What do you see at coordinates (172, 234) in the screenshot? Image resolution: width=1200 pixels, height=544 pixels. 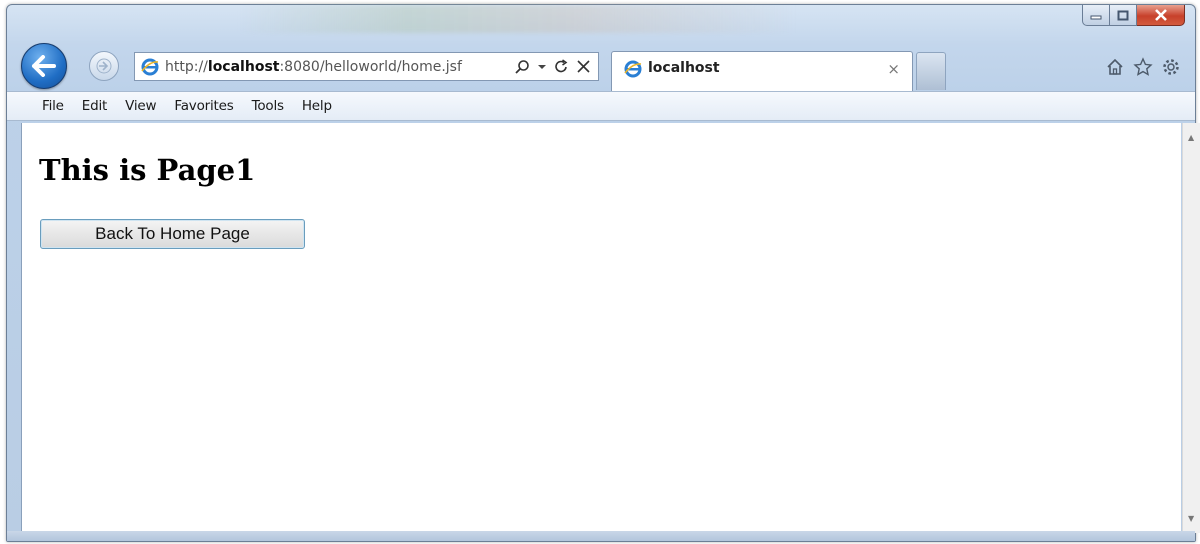 I see `back-to-home-button: Back To Home Page` at bounding box center [172, 234].